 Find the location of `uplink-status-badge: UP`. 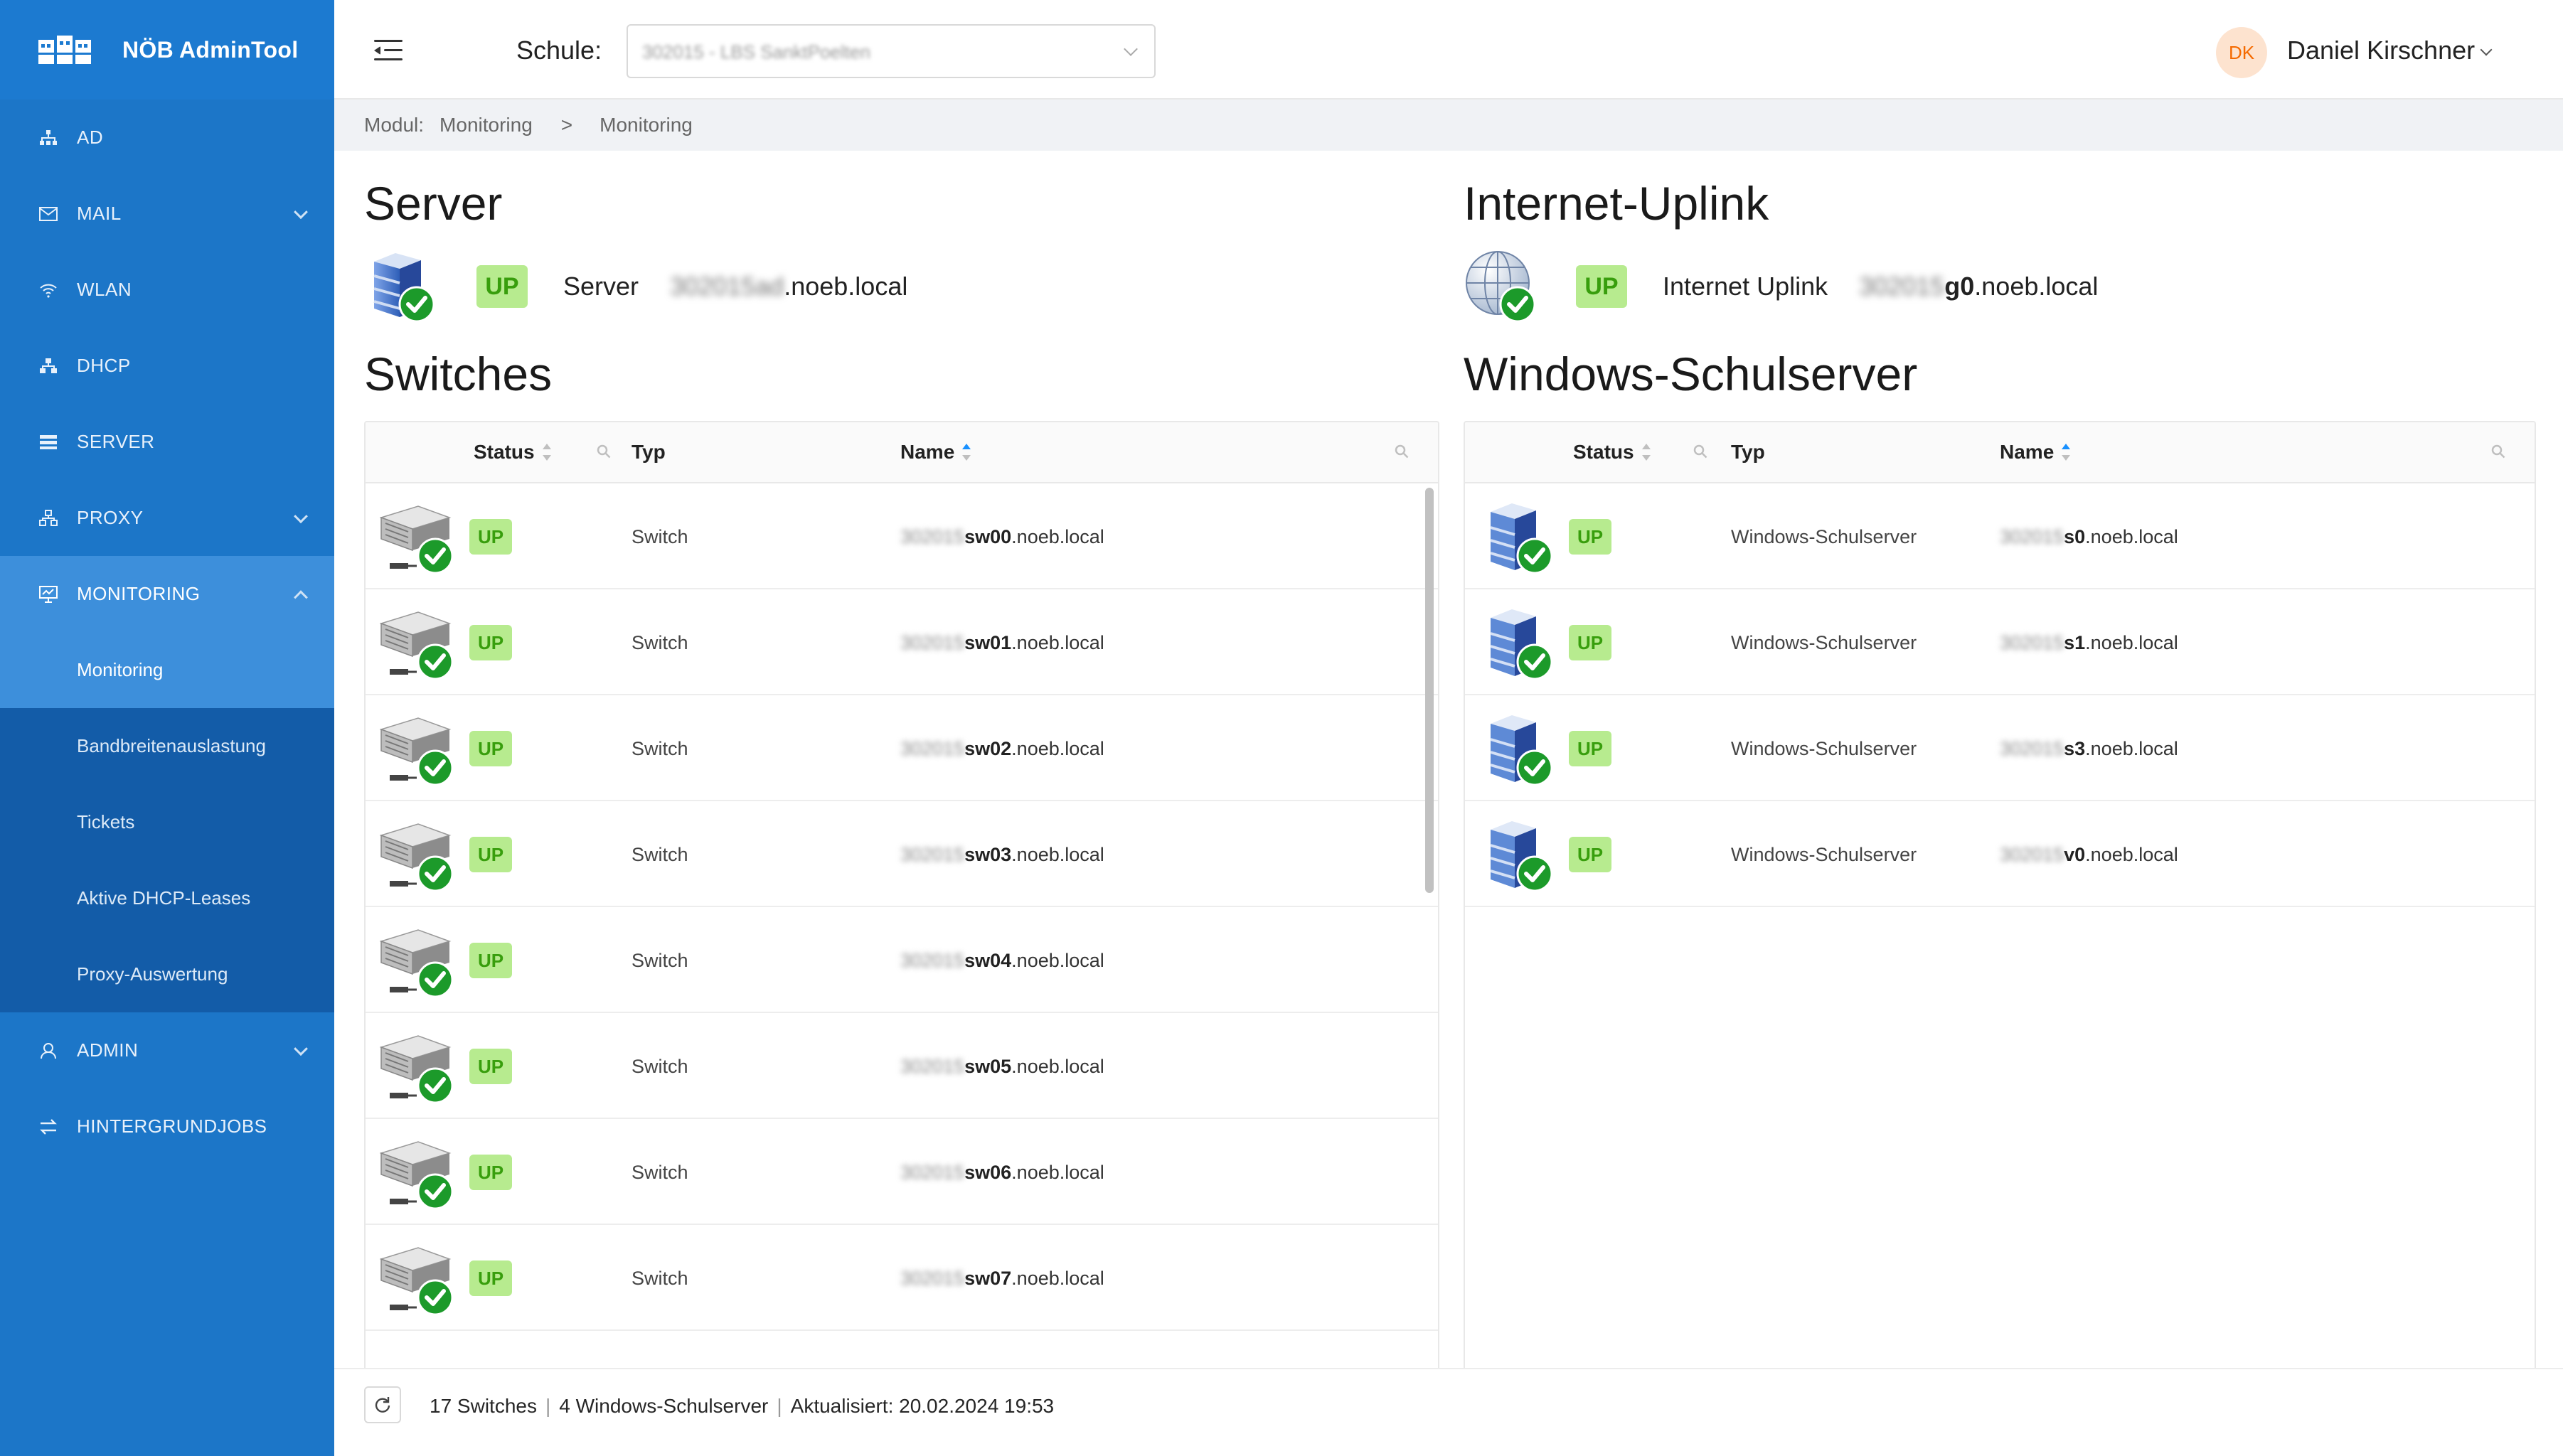

uplink-status-badge: UP is located at coordinates (1602, 287).